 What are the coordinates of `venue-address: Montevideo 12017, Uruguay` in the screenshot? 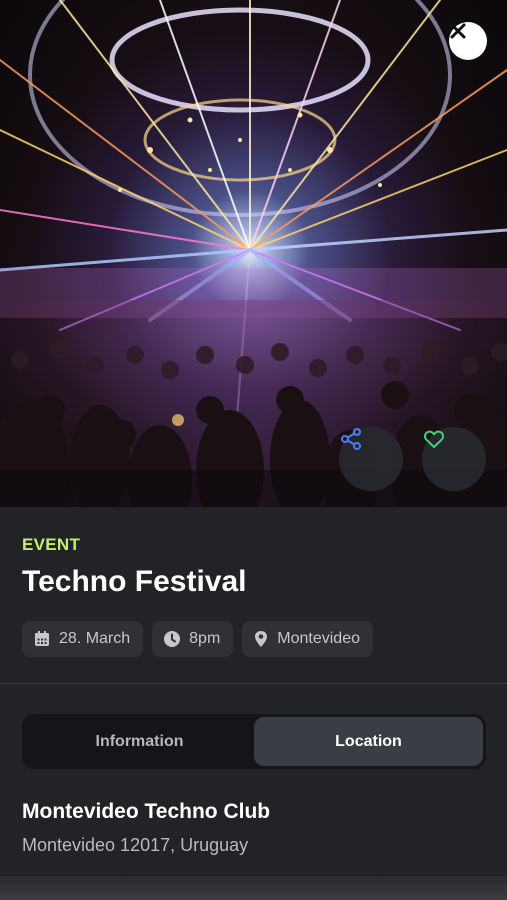 It's located at (135, 845).